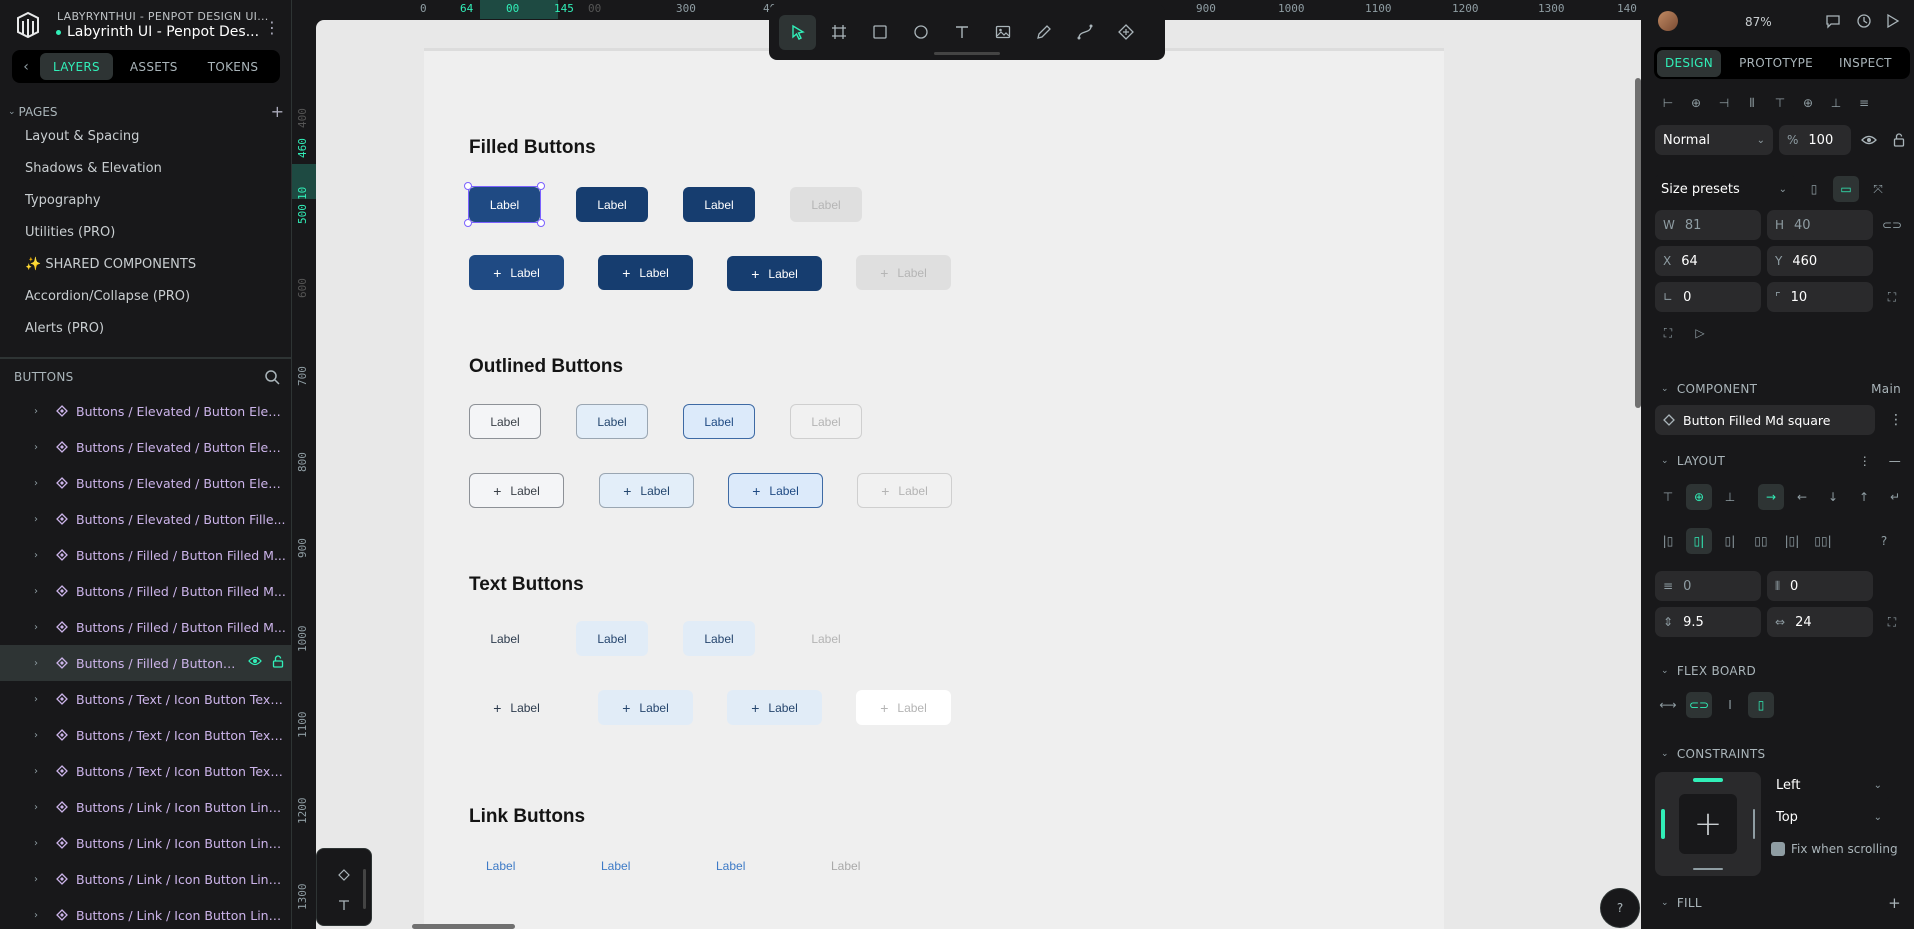 This screenshot has width=1914, height=929. I want to click on distribute-h-icon: ⫴, so click(1752, 103).